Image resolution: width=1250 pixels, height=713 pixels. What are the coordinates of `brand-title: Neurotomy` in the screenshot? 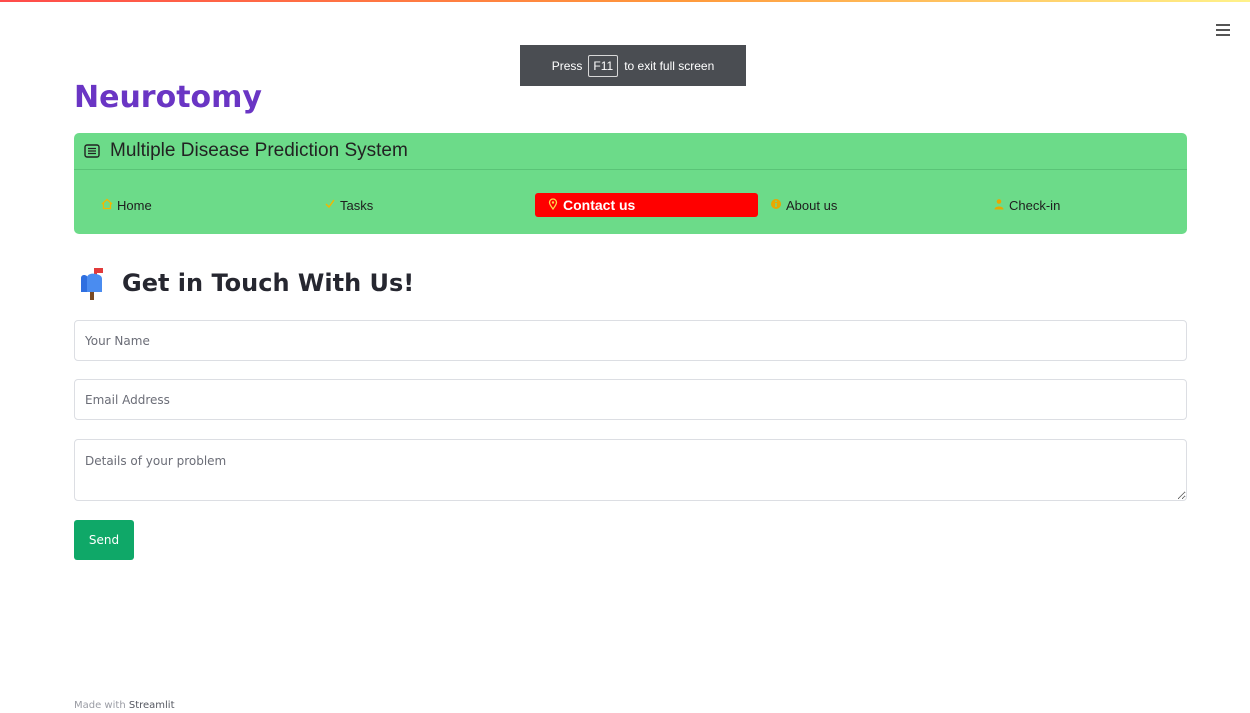 It's located at (168, 97).